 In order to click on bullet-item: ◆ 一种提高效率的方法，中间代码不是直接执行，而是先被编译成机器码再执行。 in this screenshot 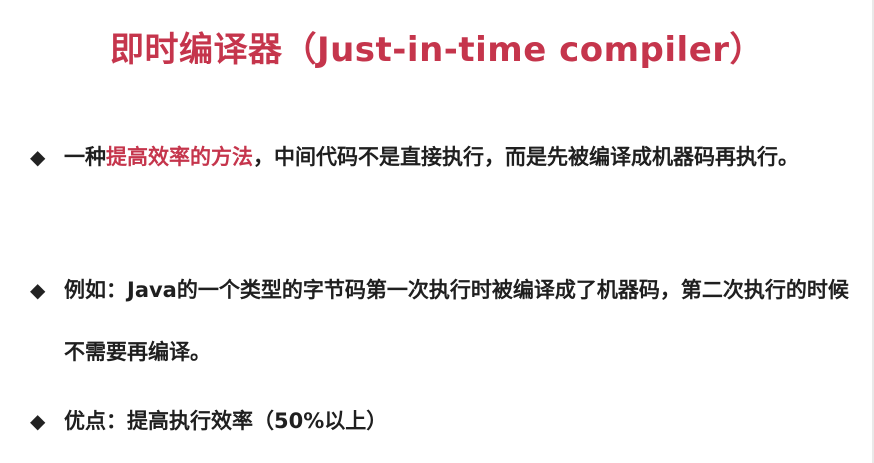, I will do `click(445, 163)`.